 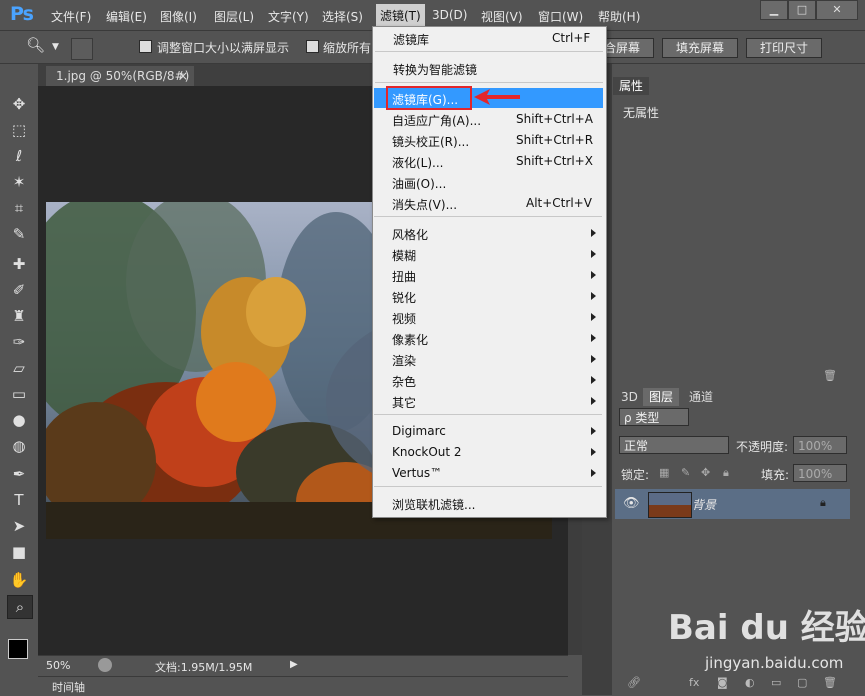 I want to click on eye-icon: 👁︎, so click(x=631, y=503).